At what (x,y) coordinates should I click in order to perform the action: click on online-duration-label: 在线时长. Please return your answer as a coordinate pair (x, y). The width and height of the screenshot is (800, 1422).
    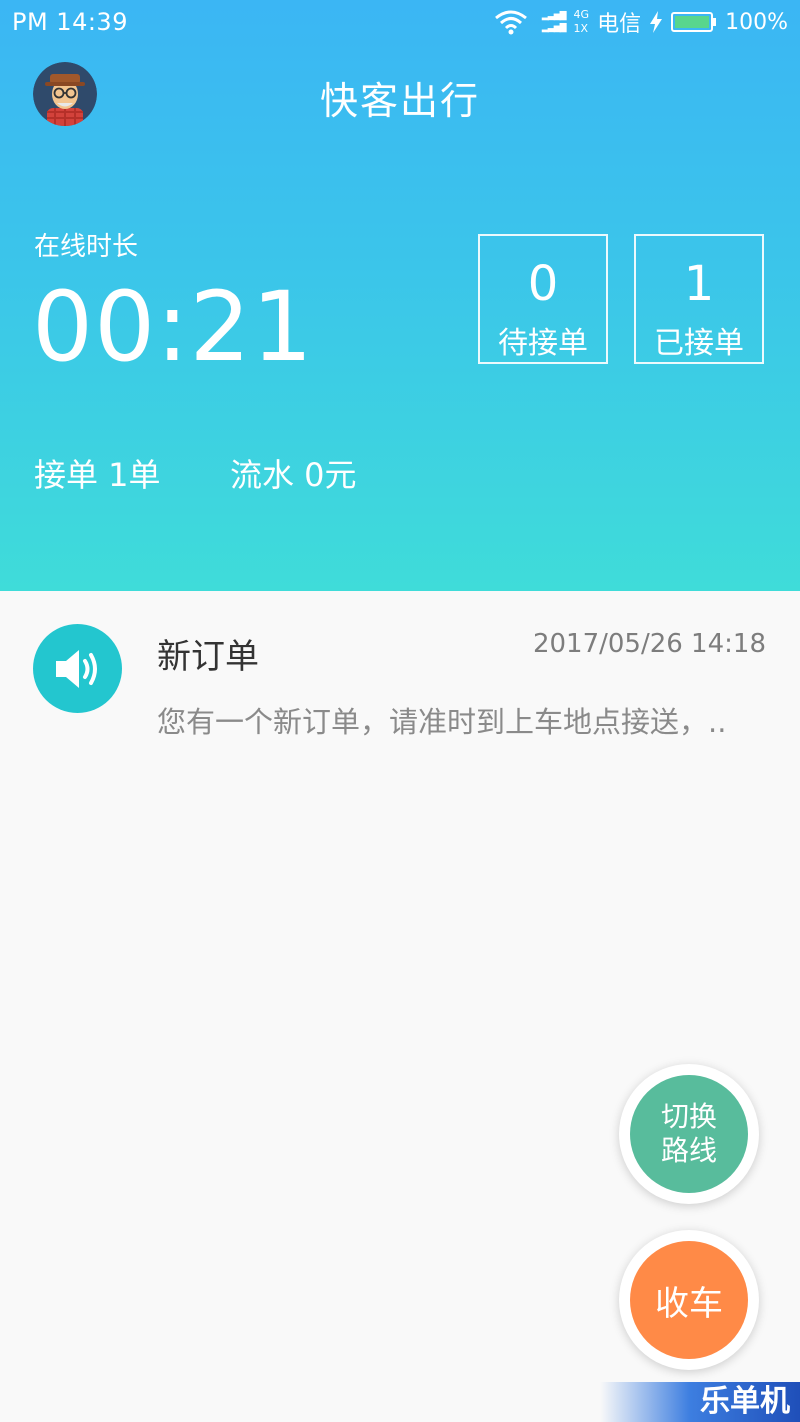
    Looking at the image, I should click on (86, 247).